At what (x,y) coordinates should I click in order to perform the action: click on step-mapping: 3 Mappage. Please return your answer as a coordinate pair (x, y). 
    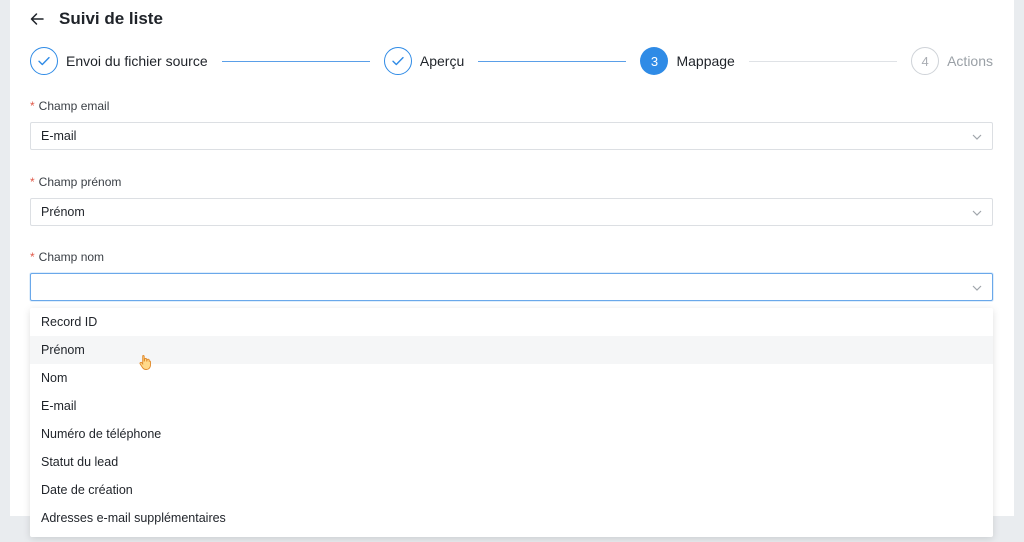
    Looking at the image, I should click on (687, 61).